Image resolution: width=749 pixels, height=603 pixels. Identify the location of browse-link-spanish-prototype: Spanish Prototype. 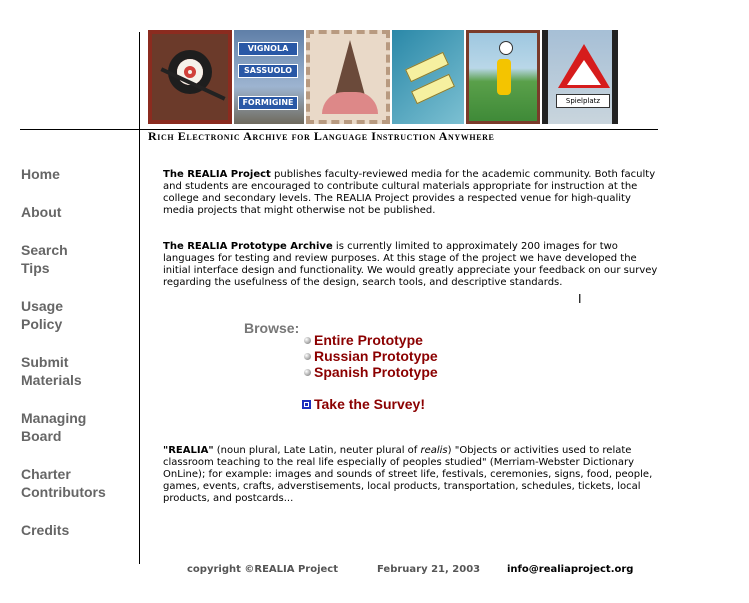
(376, 372).